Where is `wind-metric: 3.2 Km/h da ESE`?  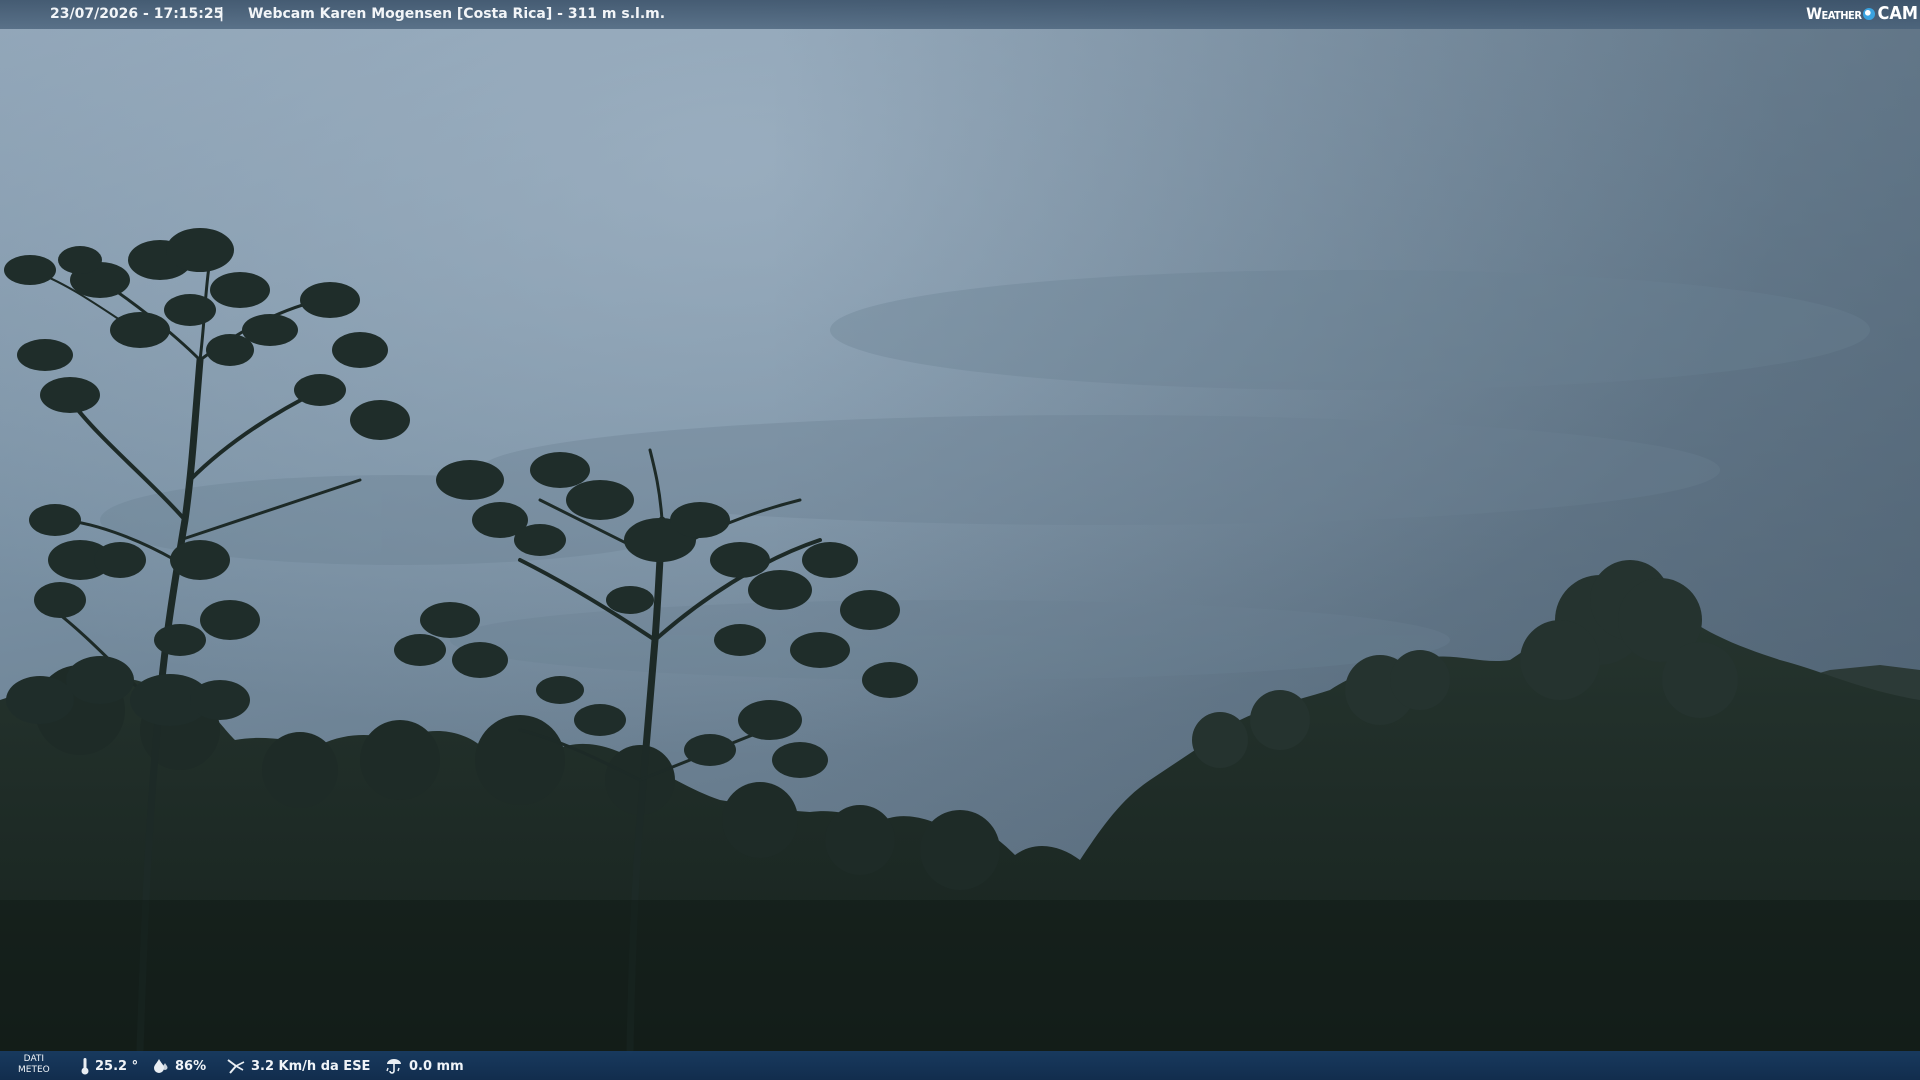
wind-metric: 3.2 Km/h da ESE is located at coordinates (298, 1066).